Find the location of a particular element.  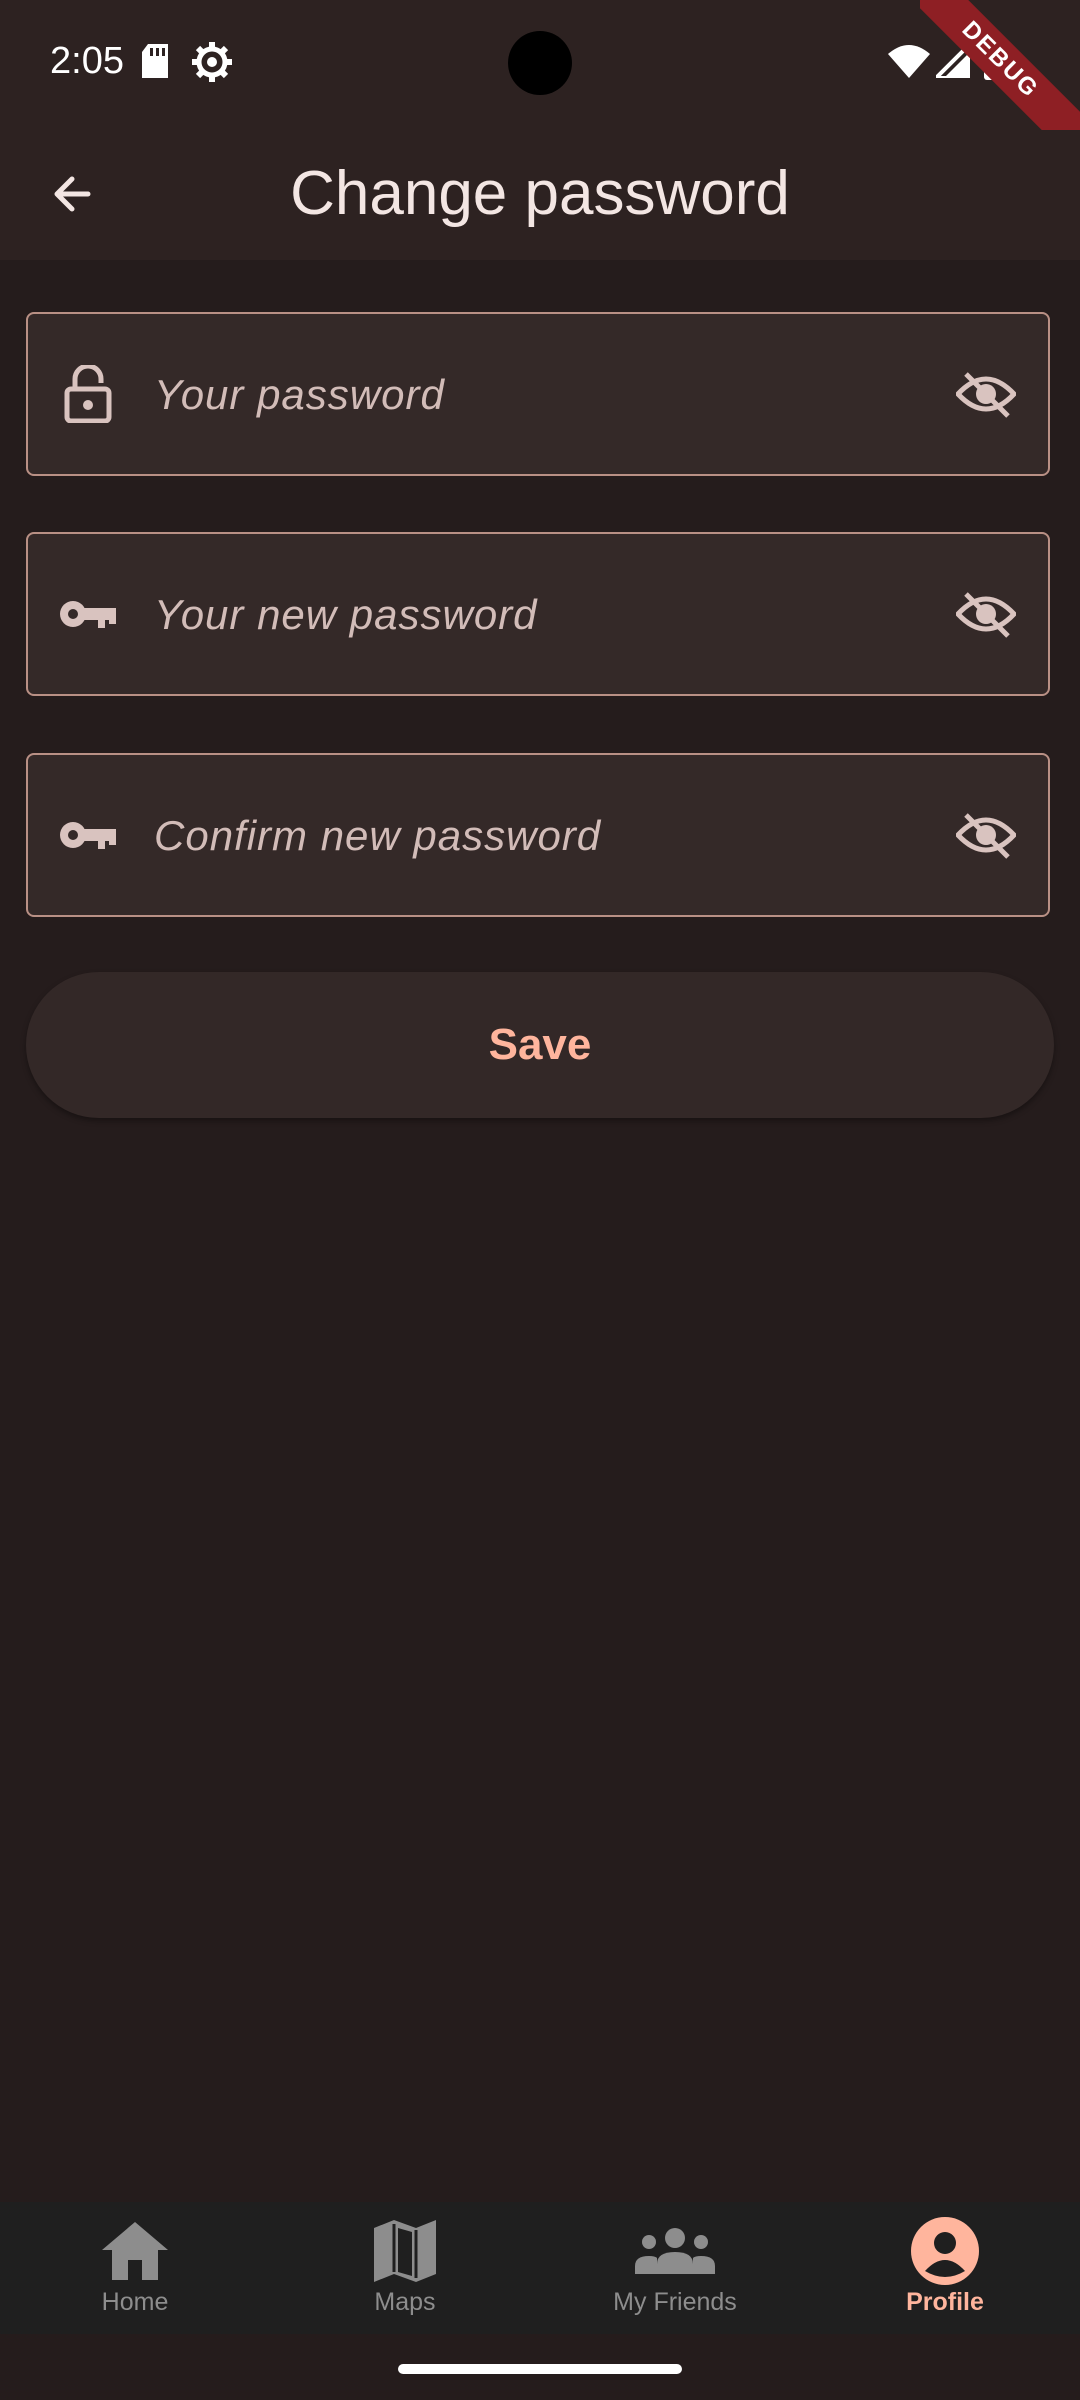

nav-item-my-friends: My Friends is located at coordinates (675, 2268).